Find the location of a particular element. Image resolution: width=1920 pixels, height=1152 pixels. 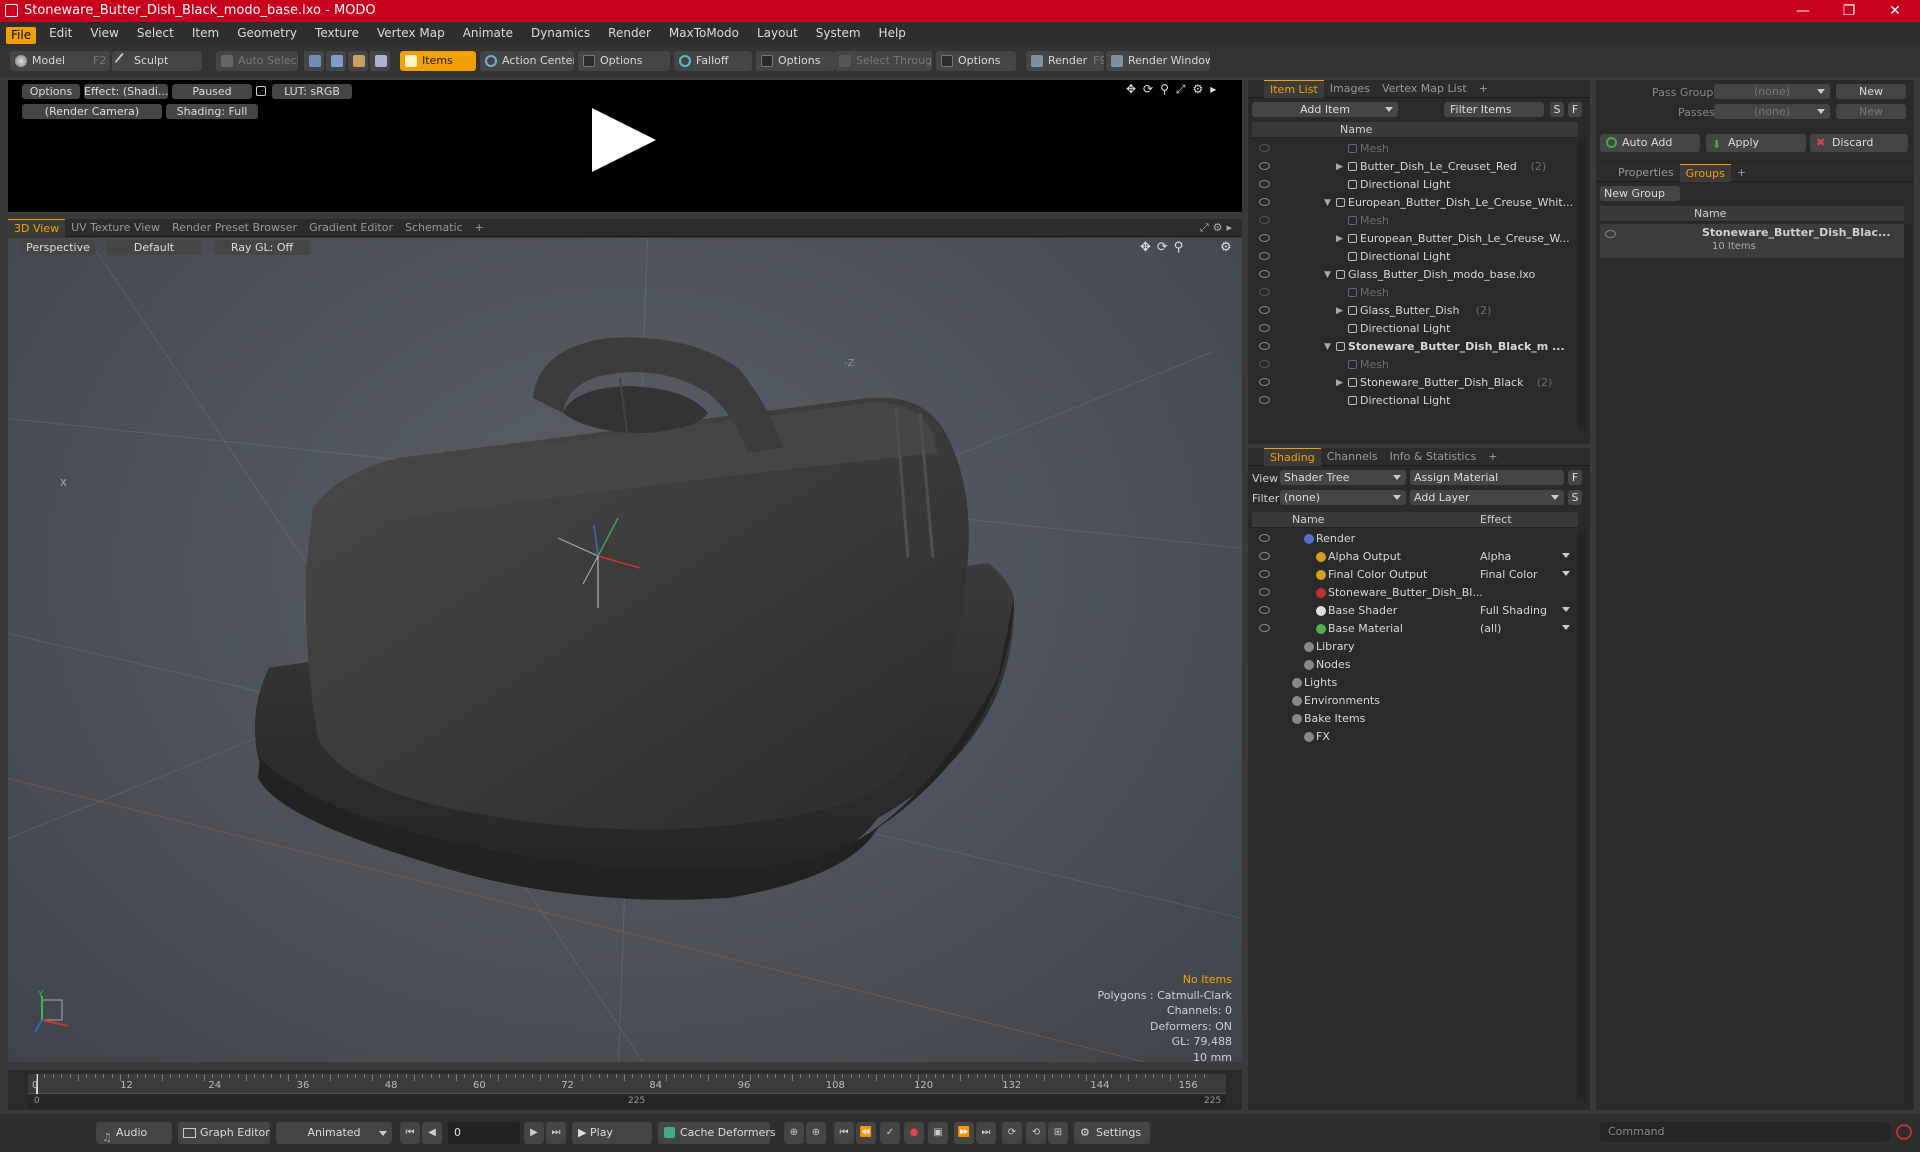

menu-layout: Layout is located at coordinates (777, 33).